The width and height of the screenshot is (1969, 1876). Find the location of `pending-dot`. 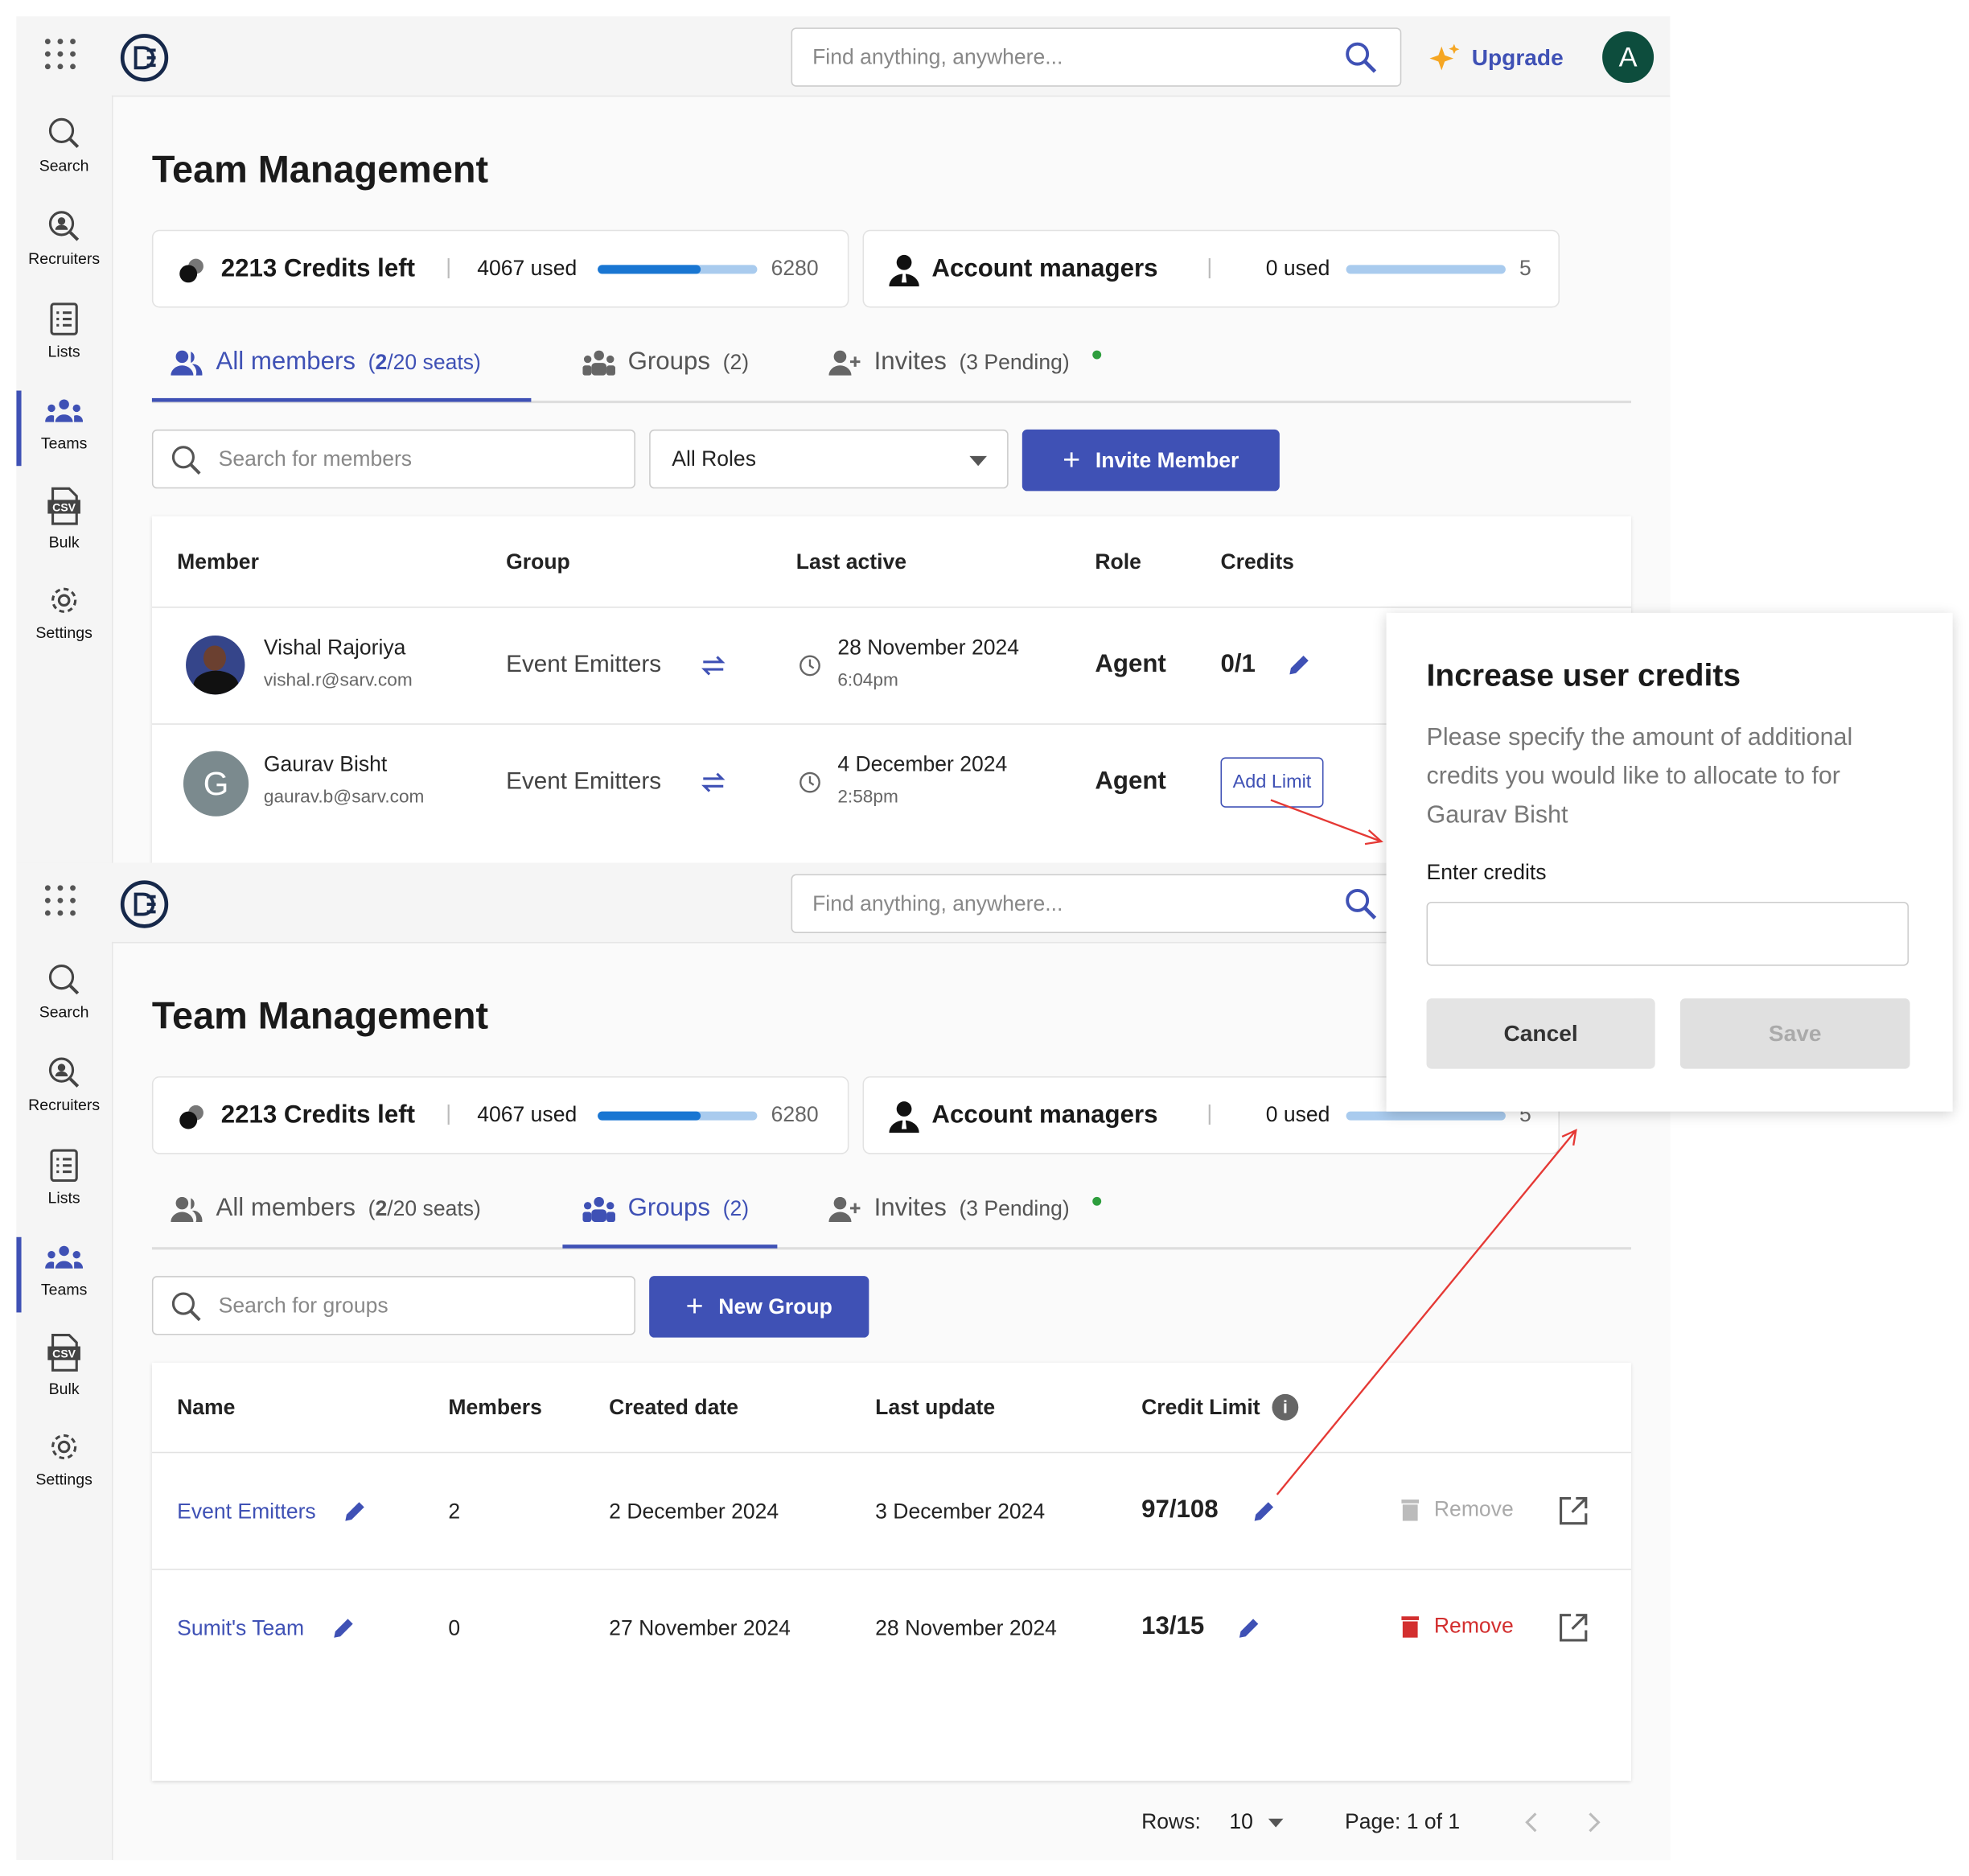

pending-dot is located at coordinates (1097, 355).